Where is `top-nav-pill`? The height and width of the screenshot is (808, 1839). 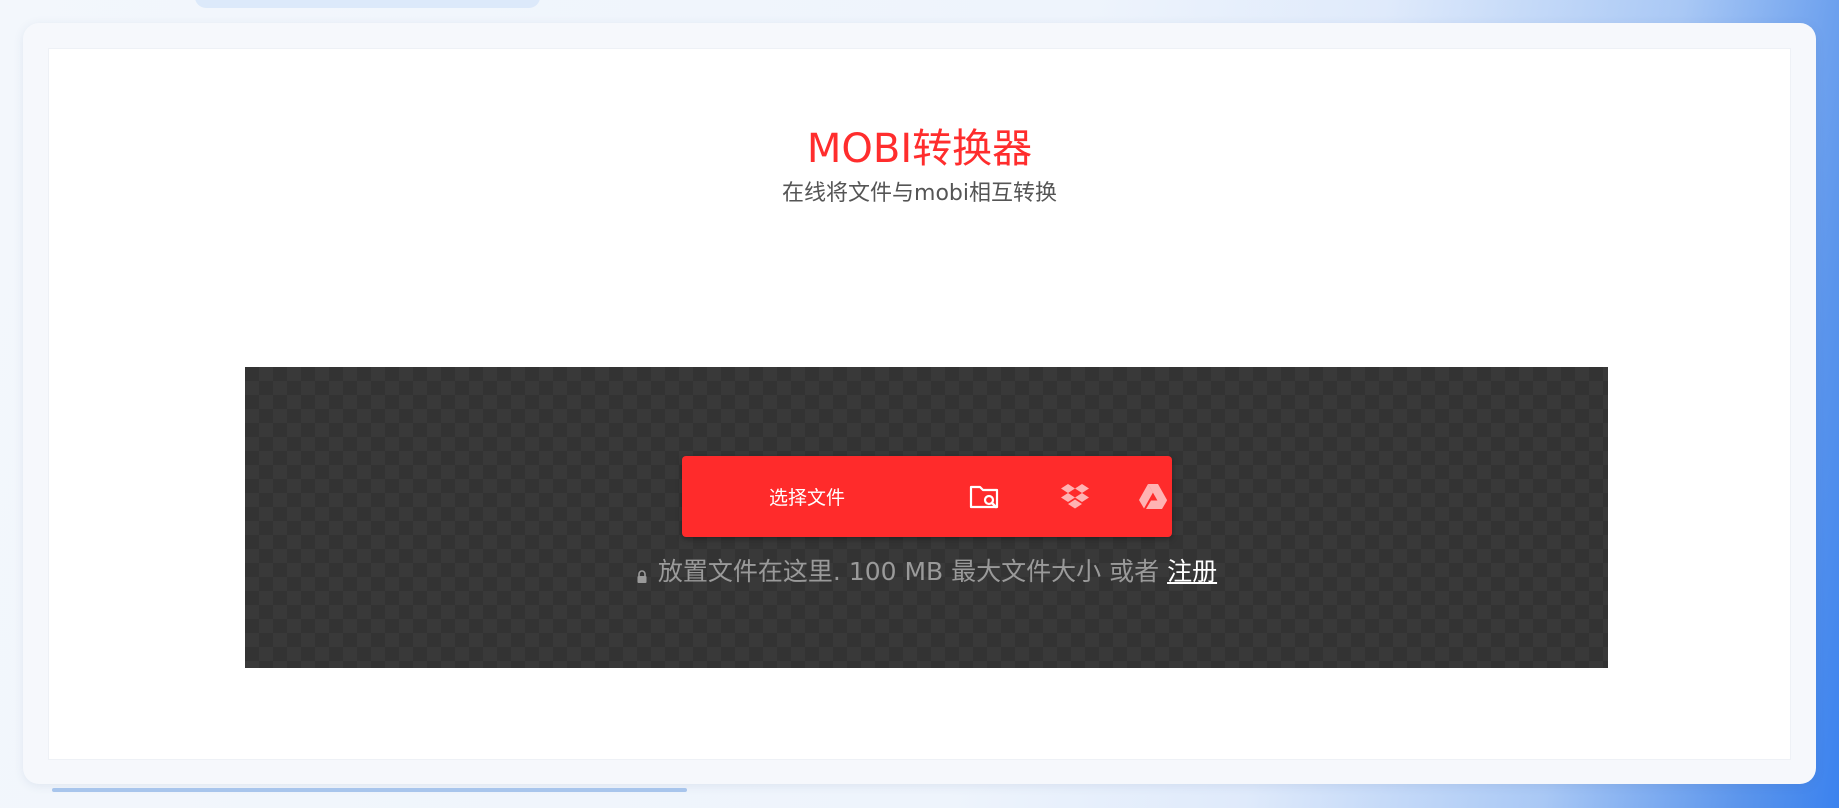 top-nav-pill is located at coordinates (367, 4).